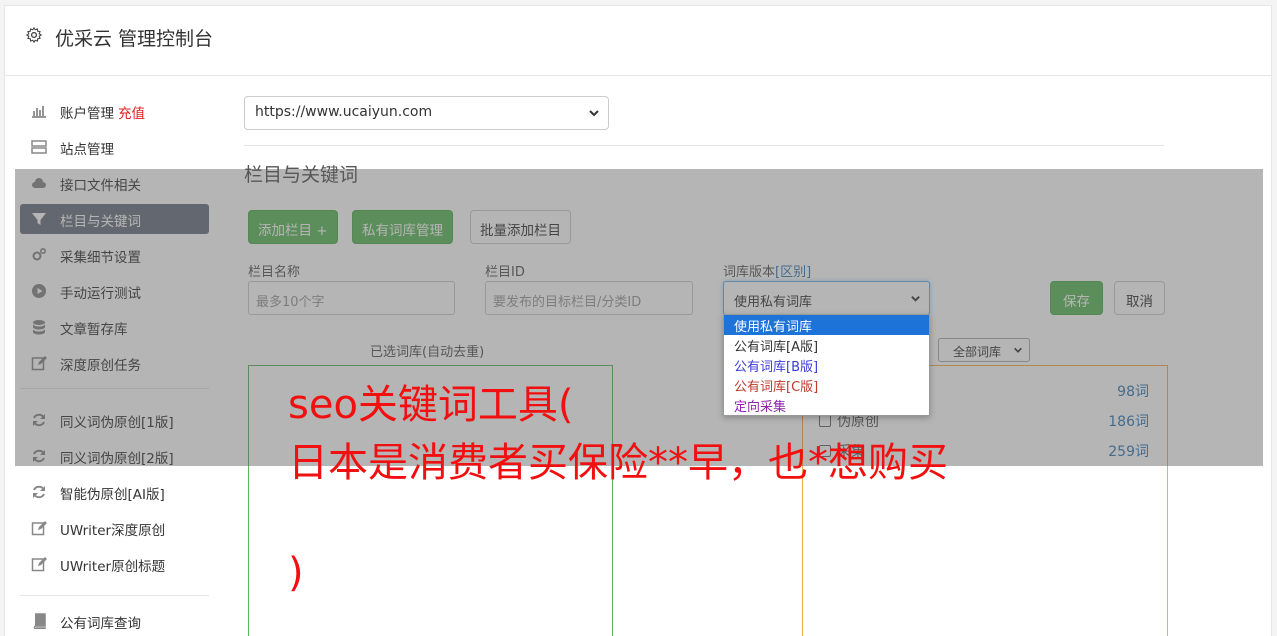 The image size is (1277, 636). I want to click on book-icon, so click(39, 621).